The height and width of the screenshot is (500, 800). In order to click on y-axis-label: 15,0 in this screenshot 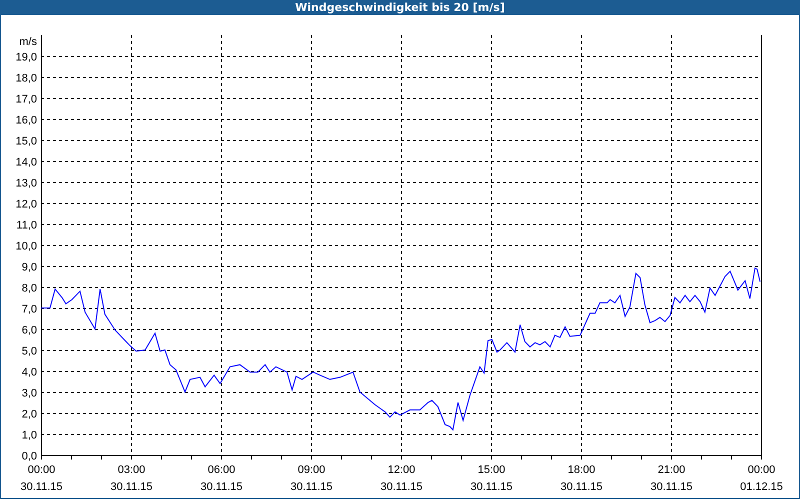, I will do `click(26, 142)`.